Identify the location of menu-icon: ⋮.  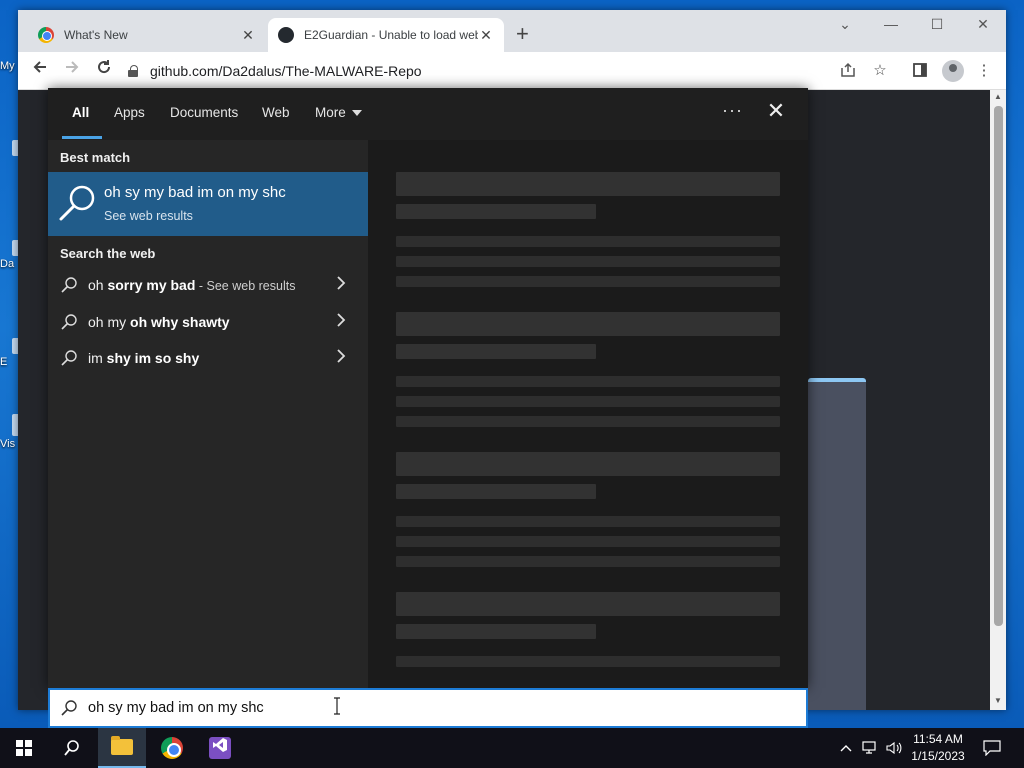
(984, 71).